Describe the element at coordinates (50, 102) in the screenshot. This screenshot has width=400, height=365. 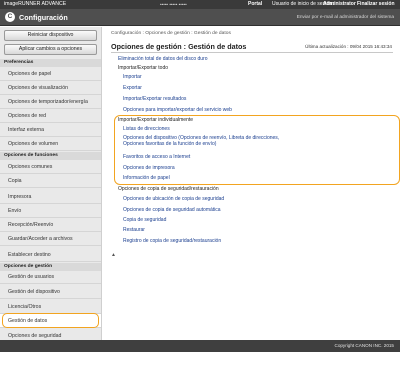
I see `sidebar-item-timer-energy: Opciones de temporizador/energía` at that location.